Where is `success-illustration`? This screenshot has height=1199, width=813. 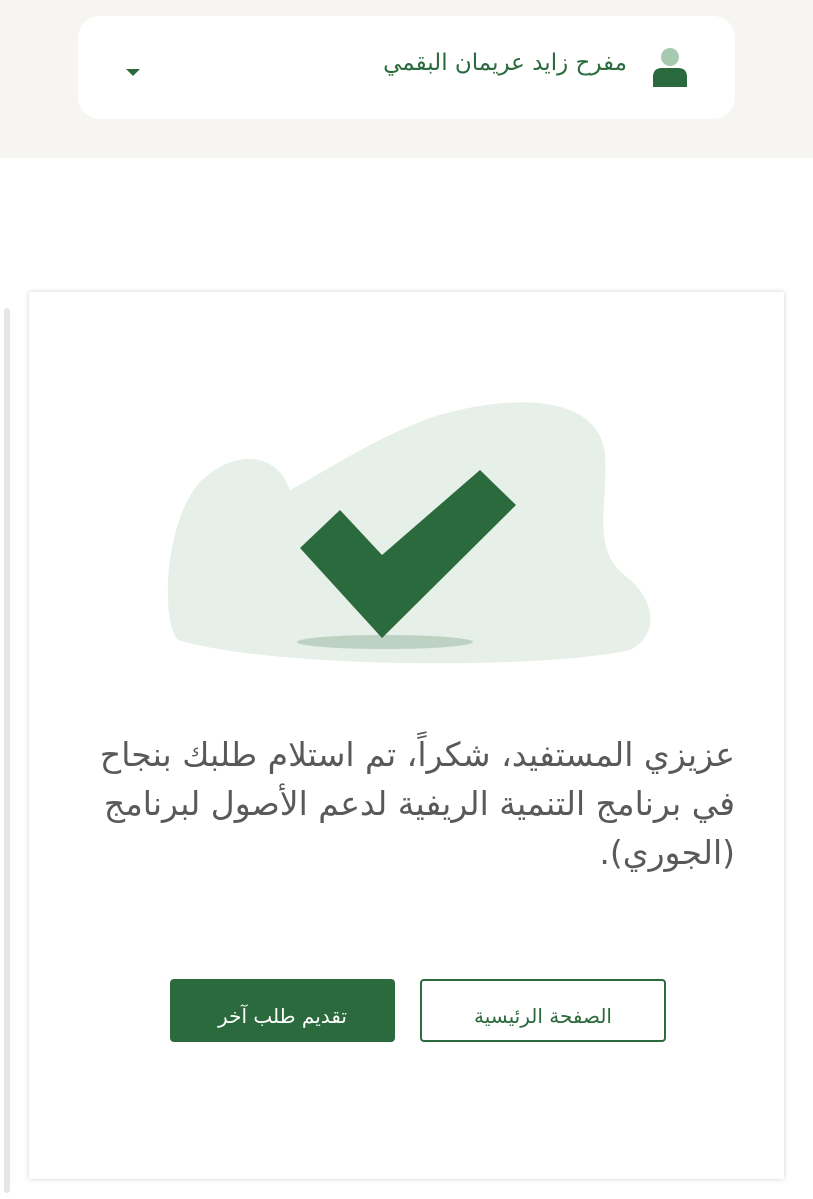 success-illustration is located at coordinates (409, 533).